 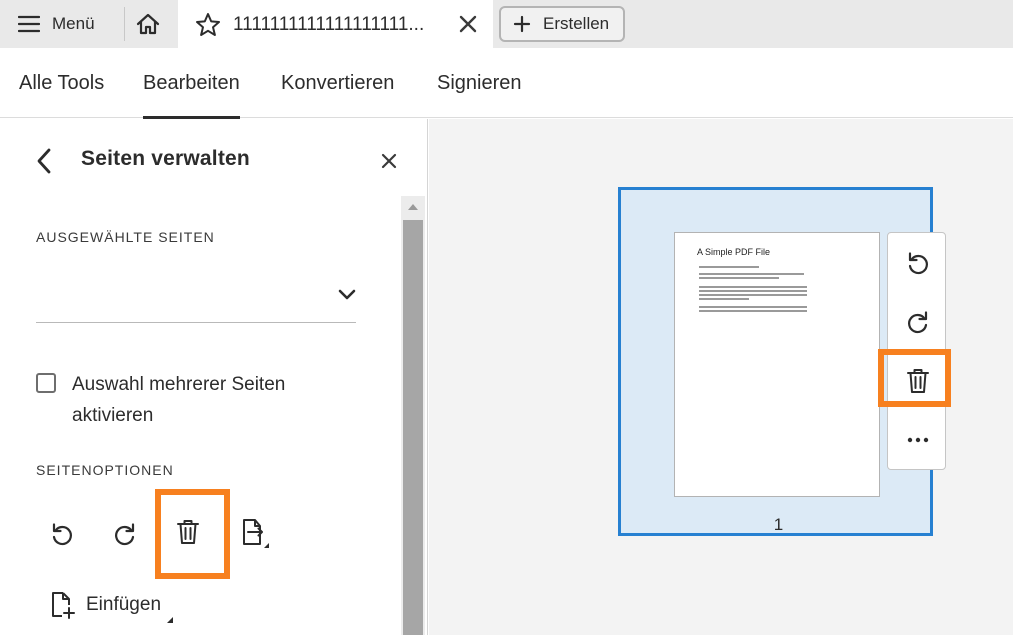 I want to click on plus-icon, so click(x=522, y=24).